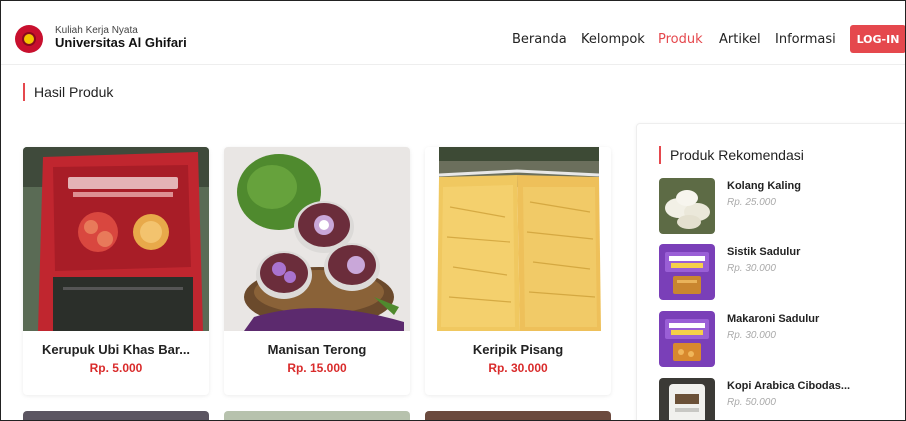  I want to click on product-card: Keripik Pisang Rp. 30.000, so click(518, 271).